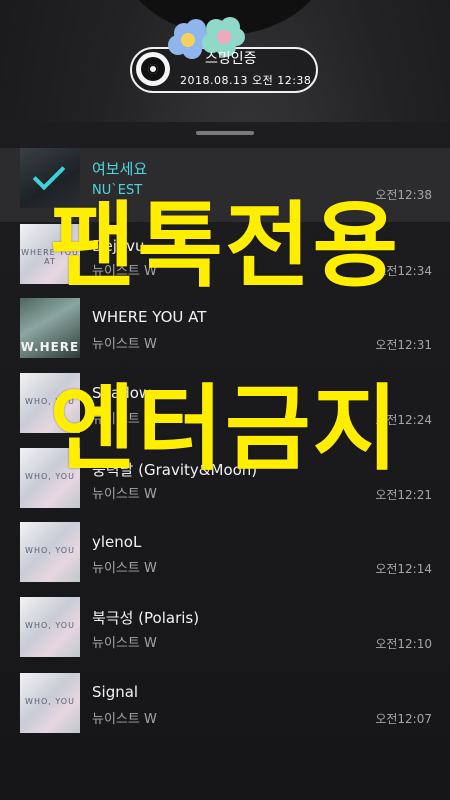 This screenshot has height=800, width=450. Describe the element at coordinates (403, 719) in the screenshot. I see `play-time: 오전12:07` at that location.